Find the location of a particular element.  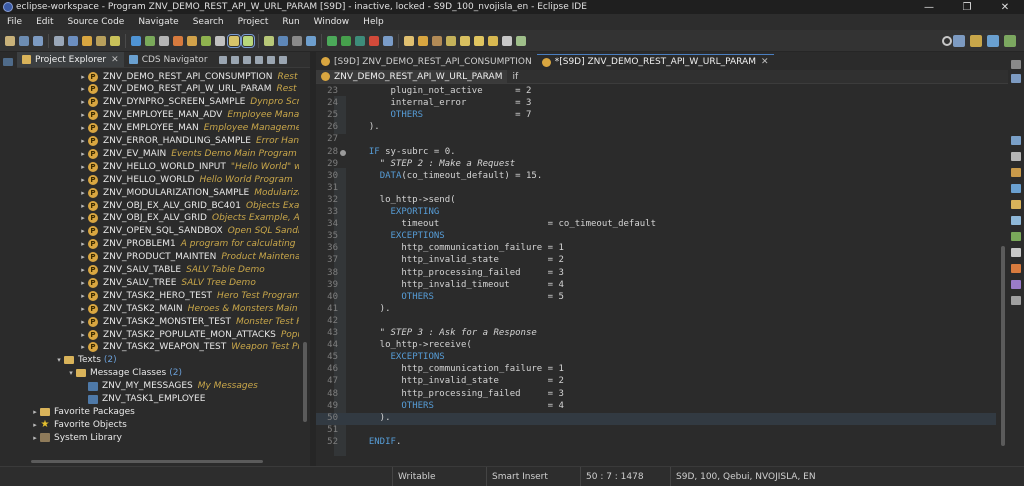

tab-program-source: ZNV_DEMO_REST_API_W_URL_PARAM is located at coordinates (412, 76).